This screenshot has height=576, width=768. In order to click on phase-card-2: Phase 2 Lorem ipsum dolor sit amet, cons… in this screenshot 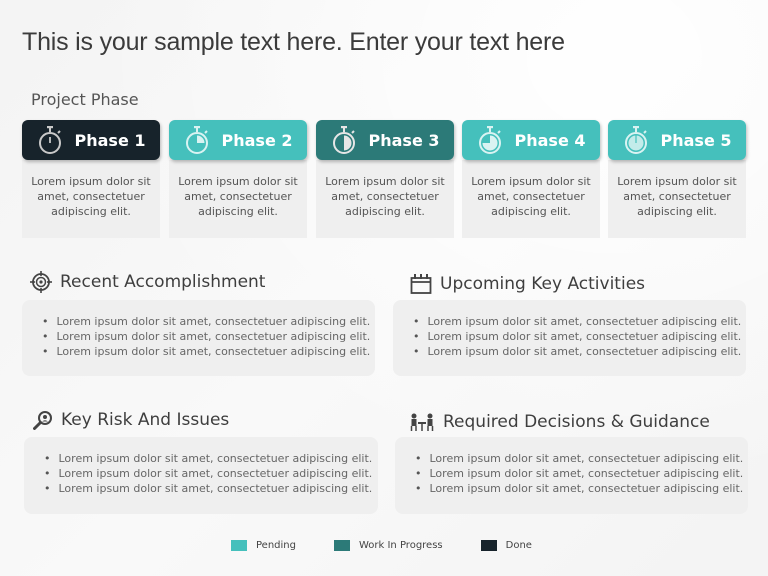, I will do `click(238, 179)`.